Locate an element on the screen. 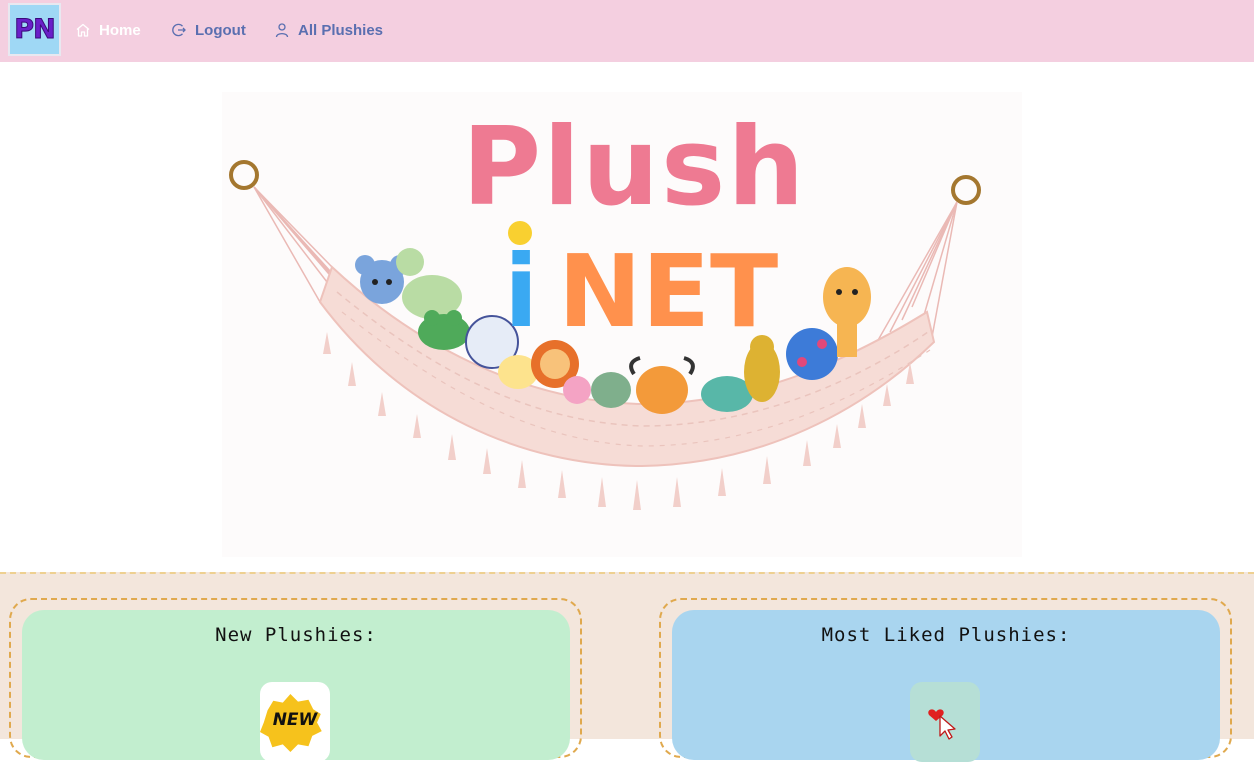 The height and width of the screenshot is (766, 1254). right-ring is located at coordinates (966, 190).